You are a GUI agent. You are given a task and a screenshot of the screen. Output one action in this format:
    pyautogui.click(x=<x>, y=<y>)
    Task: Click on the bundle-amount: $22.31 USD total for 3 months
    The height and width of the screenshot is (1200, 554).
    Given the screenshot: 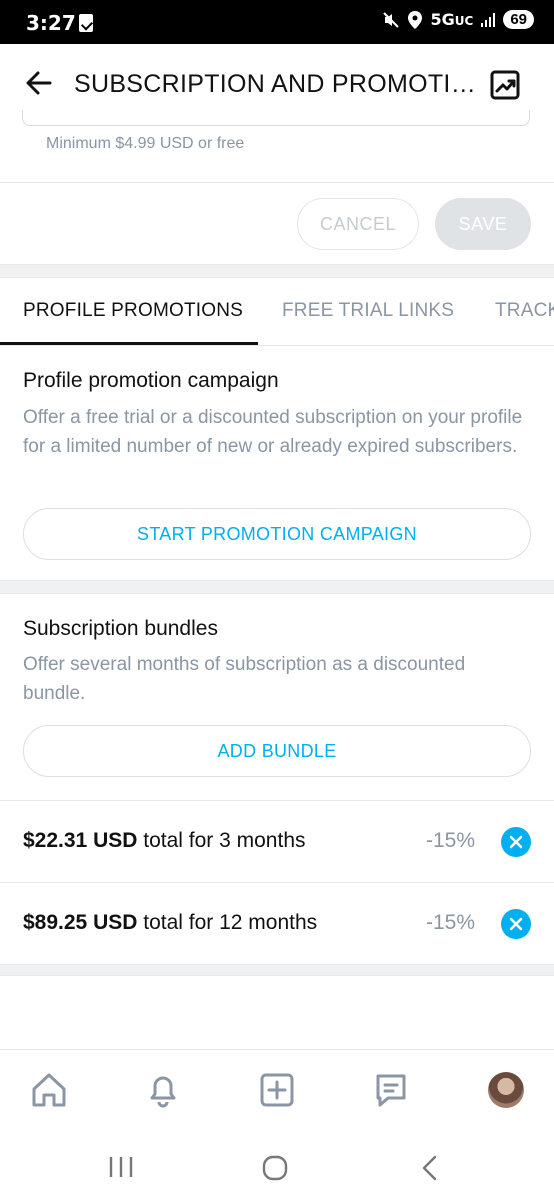 What is the action you would take?
    pyautogui.click(x=164, y=840)
    